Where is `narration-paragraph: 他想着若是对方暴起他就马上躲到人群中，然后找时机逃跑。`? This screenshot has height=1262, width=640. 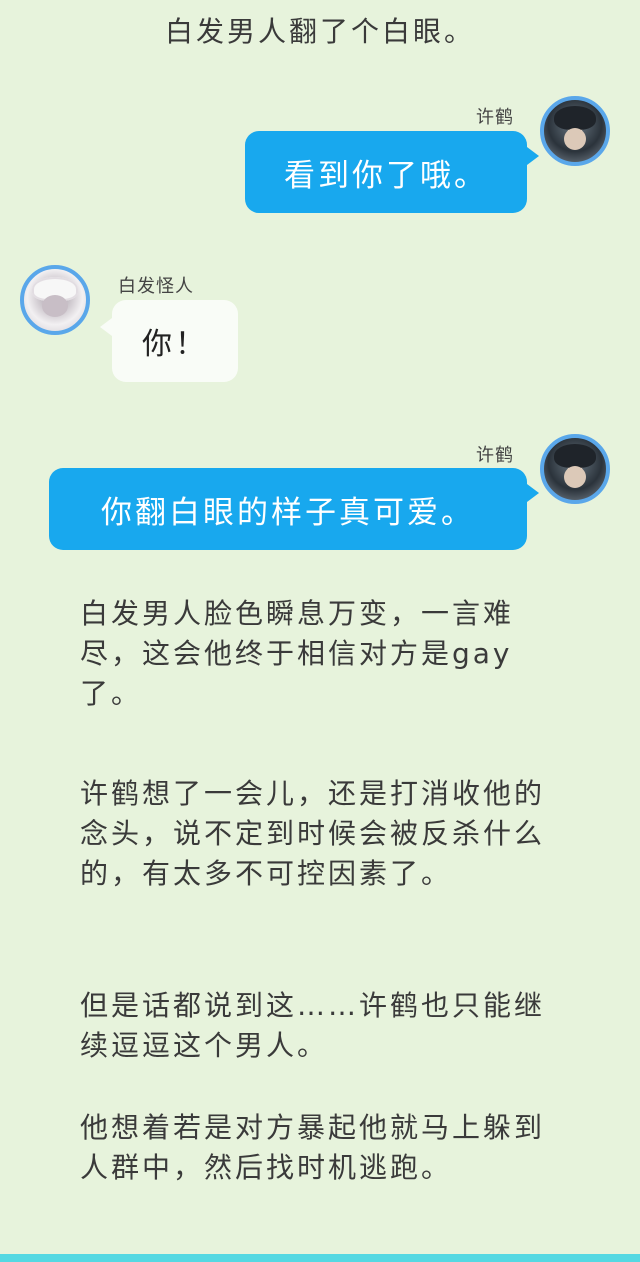
narration-paragraph: 他想着若是对方暴起他就马上躲到人群中，然后找时机逃跑。 is located at coordinates (313, 1147).